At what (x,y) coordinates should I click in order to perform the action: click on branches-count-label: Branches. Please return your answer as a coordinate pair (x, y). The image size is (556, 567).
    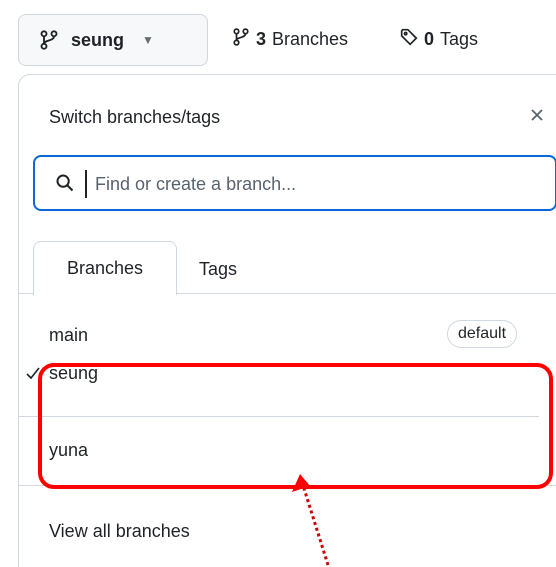
    Looking at the image, I should click on (310, 39).